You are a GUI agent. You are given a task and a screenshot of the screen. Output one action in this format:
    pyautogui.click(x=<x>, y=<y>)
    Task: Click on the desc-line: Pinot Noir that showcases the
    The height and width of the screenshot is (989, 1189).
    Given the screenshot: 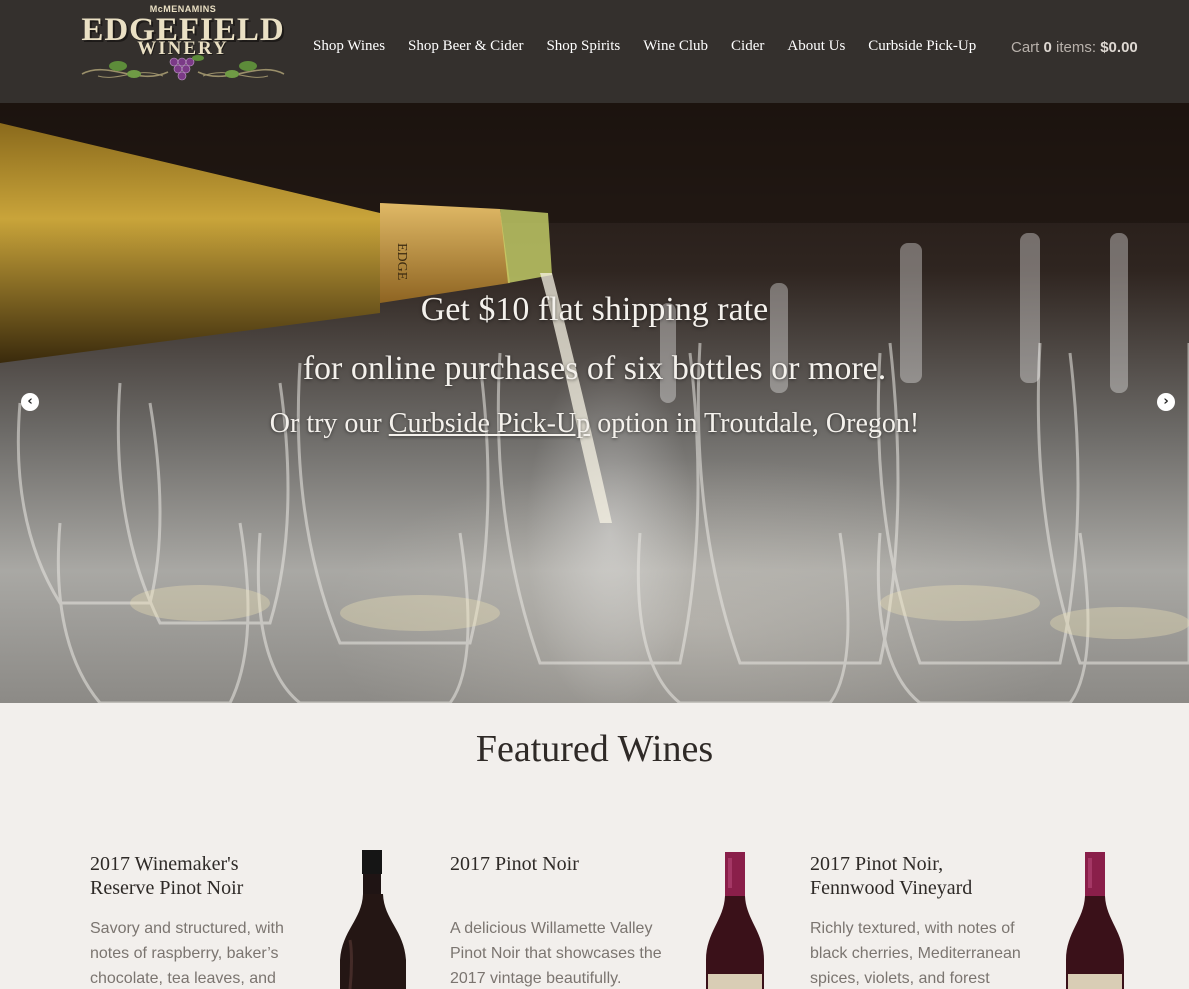 What is the action you would take?
    pyautogui.click(x=556, y=953)
    